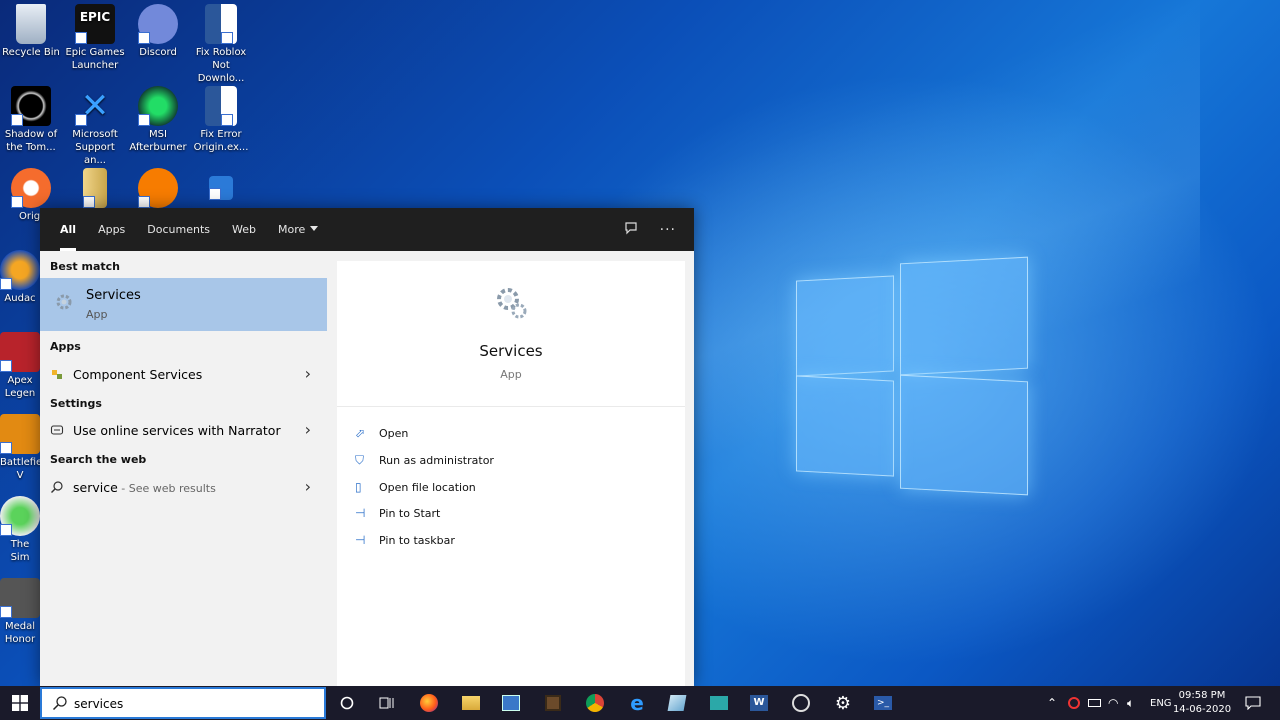  I want to click on language-indicator: ENG, so click(1161, 703).